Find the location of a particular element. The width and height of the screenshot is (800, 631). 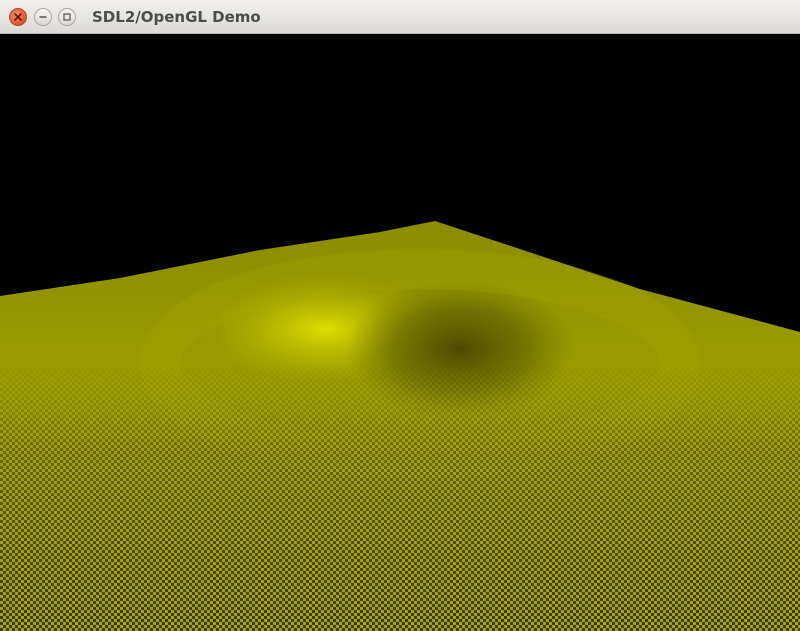

maximize-icon is located at coordinates (67, 17).